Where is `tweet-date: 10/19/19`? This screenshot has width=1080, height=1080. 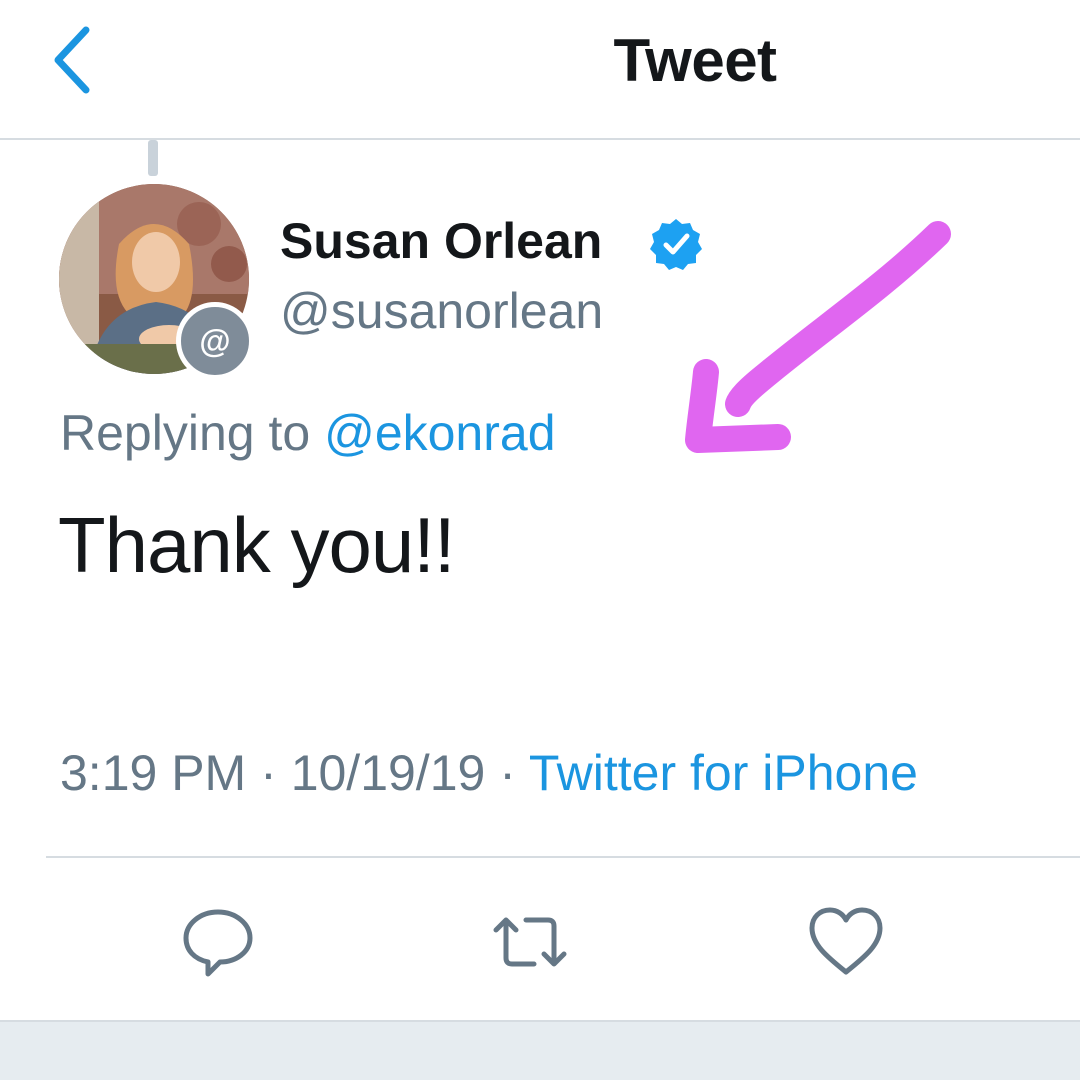 tweet-date: 10/19/19 is located at coordinates (388, 773).